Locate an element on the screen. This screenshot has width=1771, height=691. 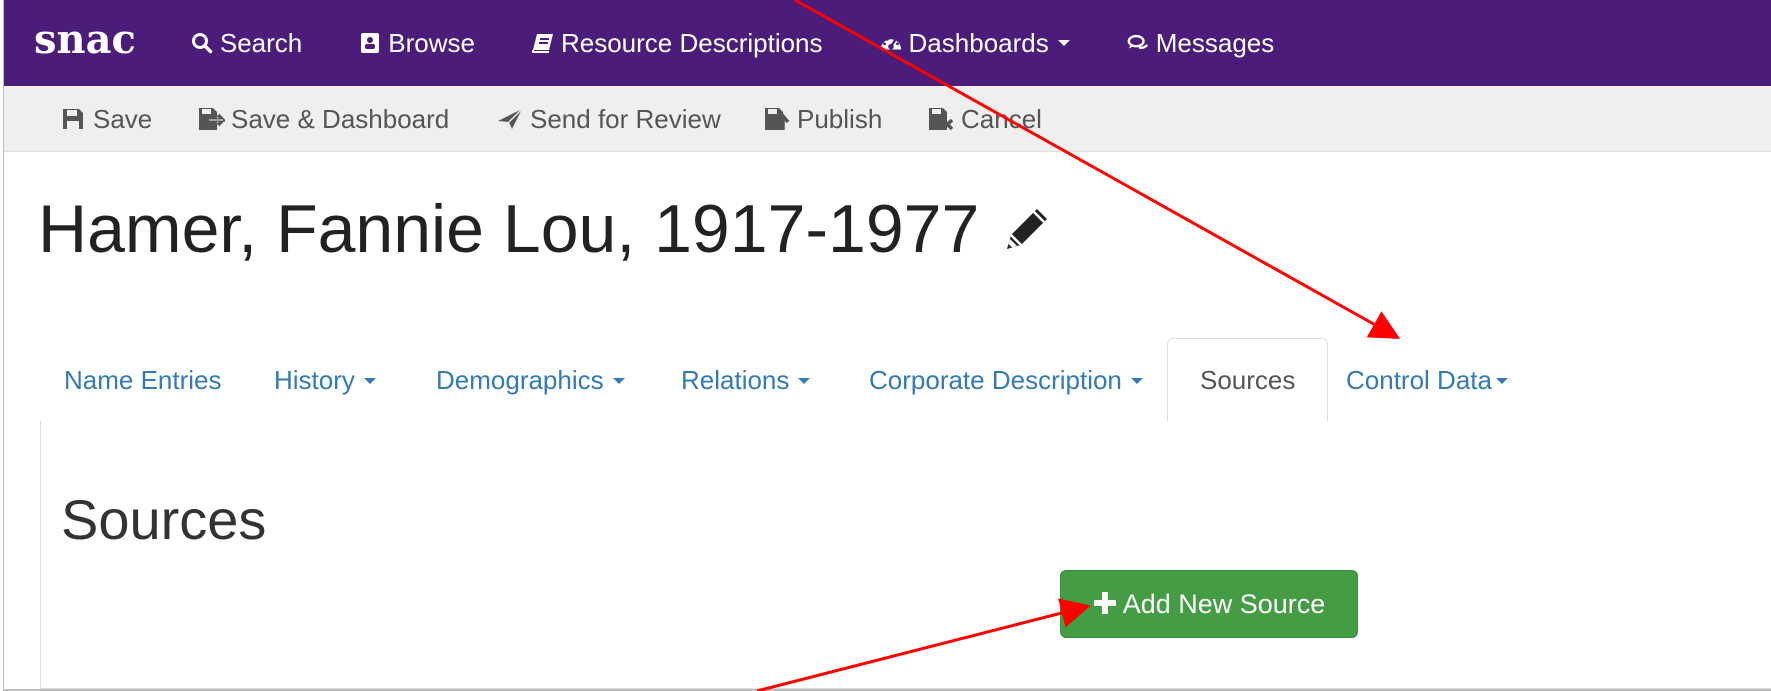
pencil-icon is located at coordinates (1027, 229).